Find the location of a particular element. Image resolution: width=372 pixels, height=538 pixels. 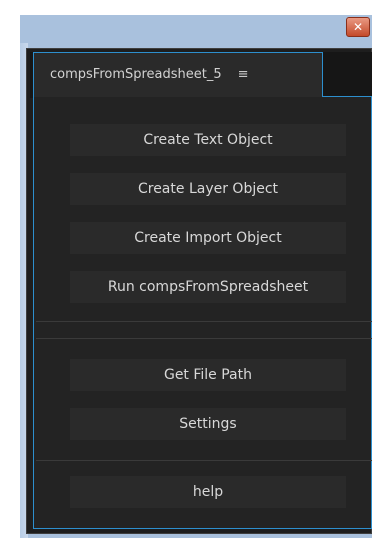

tab-compsfromspreadsheet: compsFromSpreadsheet_5 ≡ is located at coordinates (178, 74).